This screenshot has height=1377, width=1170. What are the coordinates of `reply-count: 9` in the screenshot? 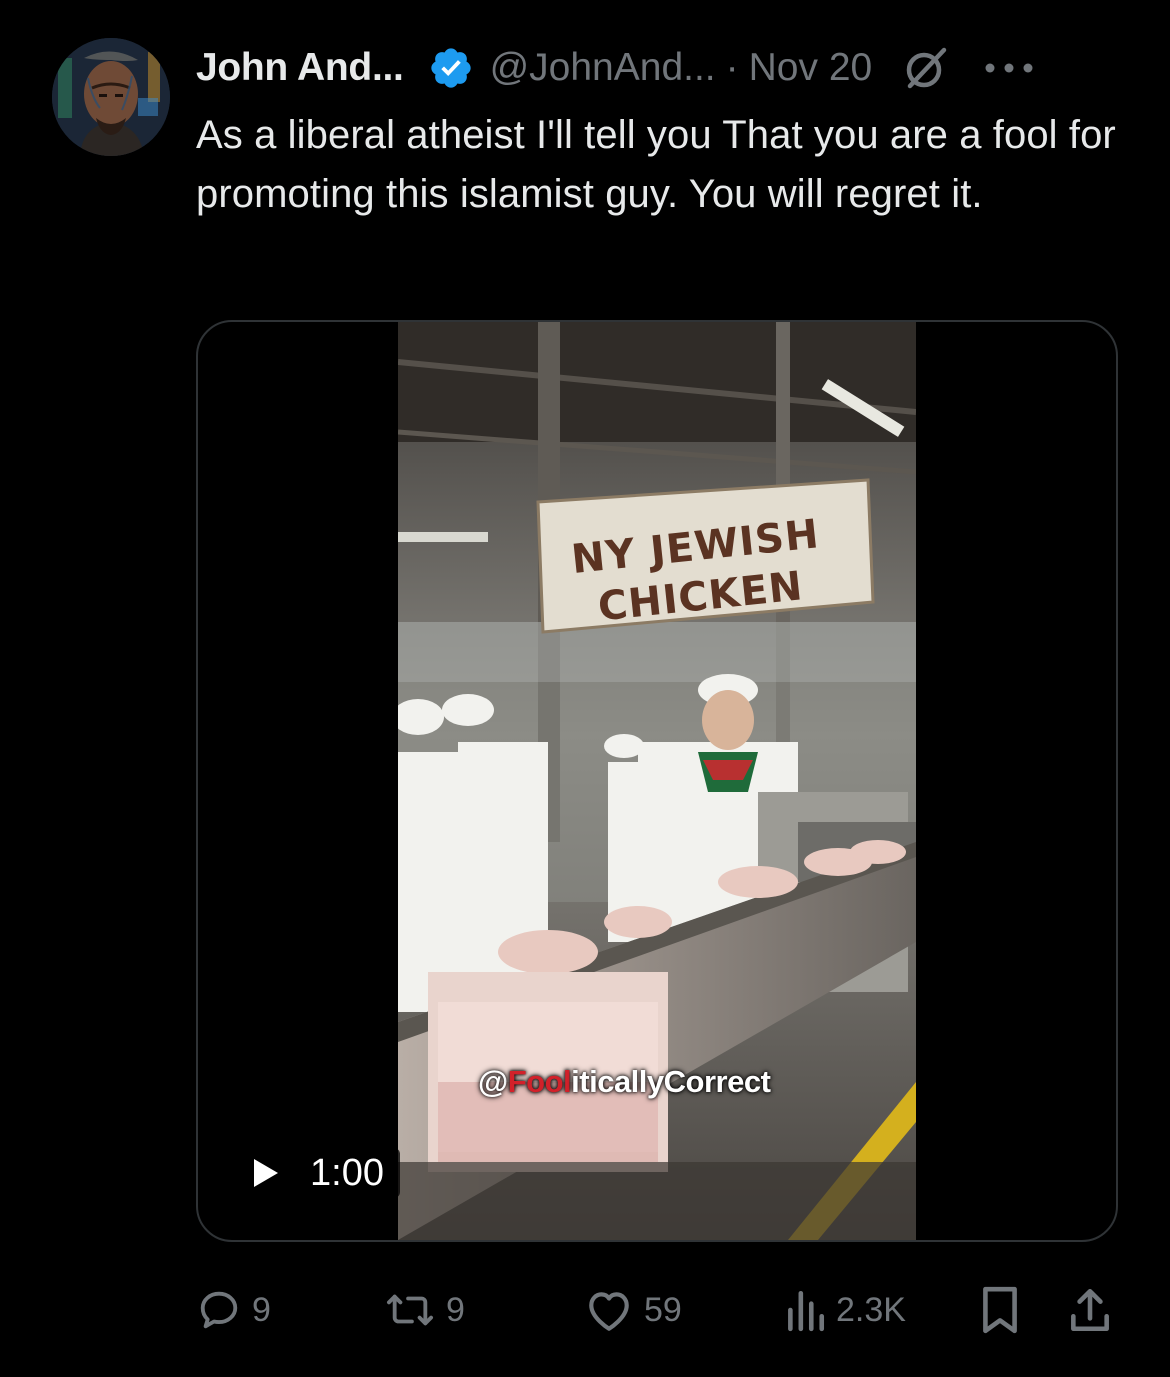 It's located at (261, 1309).